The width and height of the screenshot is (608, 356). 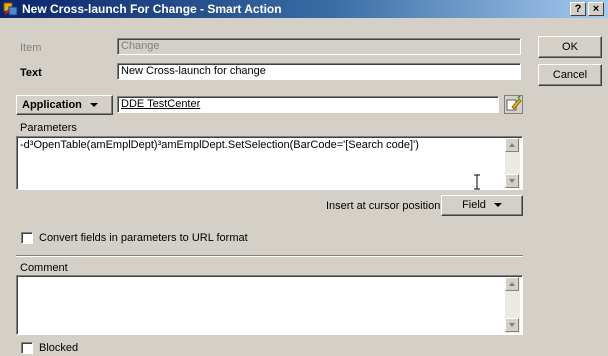 I want to click on help-button: ?, so click(x=578, y=9).